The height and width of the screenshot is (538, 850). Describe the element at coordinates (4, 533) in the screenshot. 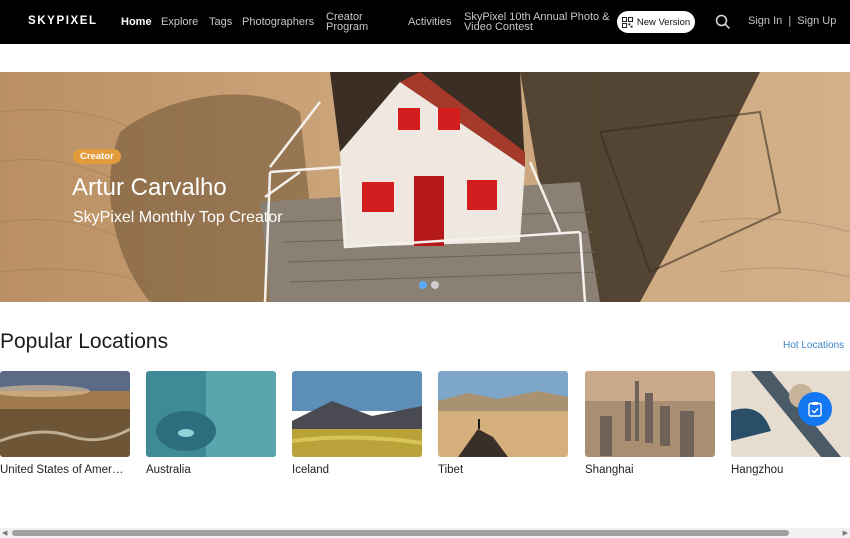

I see `scroll-left-arrow-icon: ◀` at that location.